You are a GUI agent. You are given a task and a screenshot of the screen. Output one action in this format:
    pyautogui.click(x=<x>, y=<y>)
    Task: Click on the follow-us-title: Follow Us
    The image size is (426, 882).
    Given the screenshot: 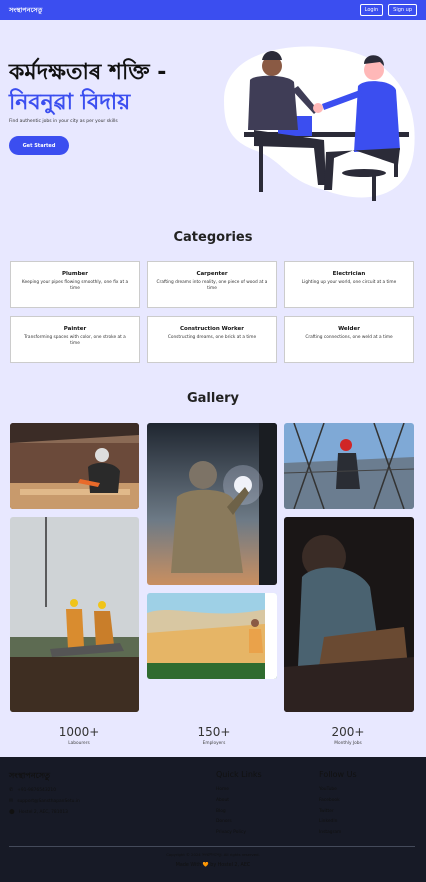 What is the action you would take?
    pyautogui.click(x=338, y=774)
    